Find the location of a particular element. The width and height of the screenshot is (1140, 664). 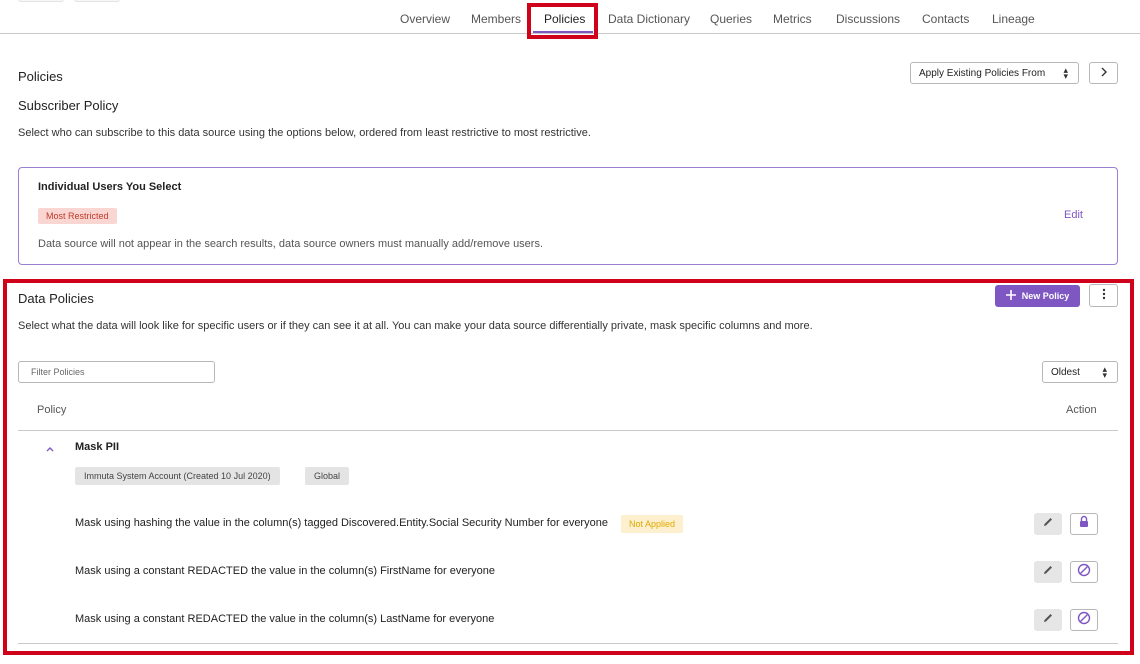

tab-overview: Overview is located at coordinates (425, 19).